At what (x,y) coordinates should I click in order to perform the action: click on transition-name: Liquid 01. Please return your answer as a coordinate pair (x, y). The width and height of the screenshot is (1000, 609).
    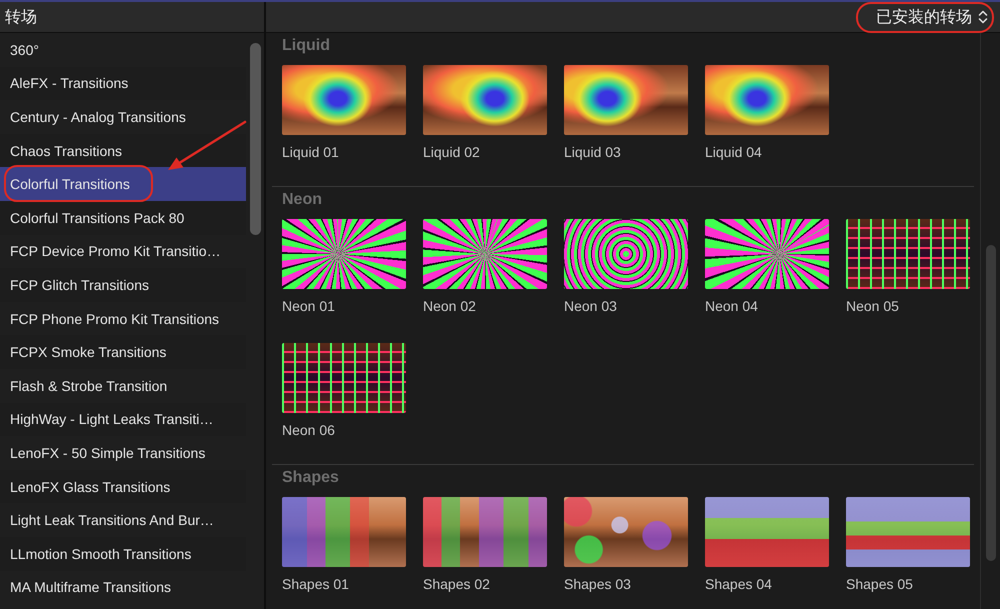
    Looking at the image, I should click on (311, 152).